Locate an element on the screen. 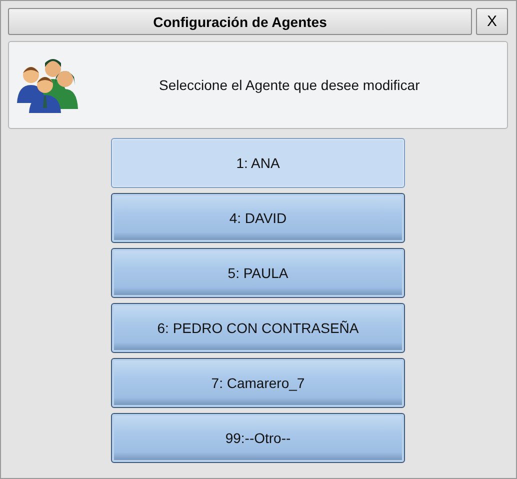 This screenshot has height=479, width=517. agent-button: 4: DAVID is located at coordinates (258, 218).